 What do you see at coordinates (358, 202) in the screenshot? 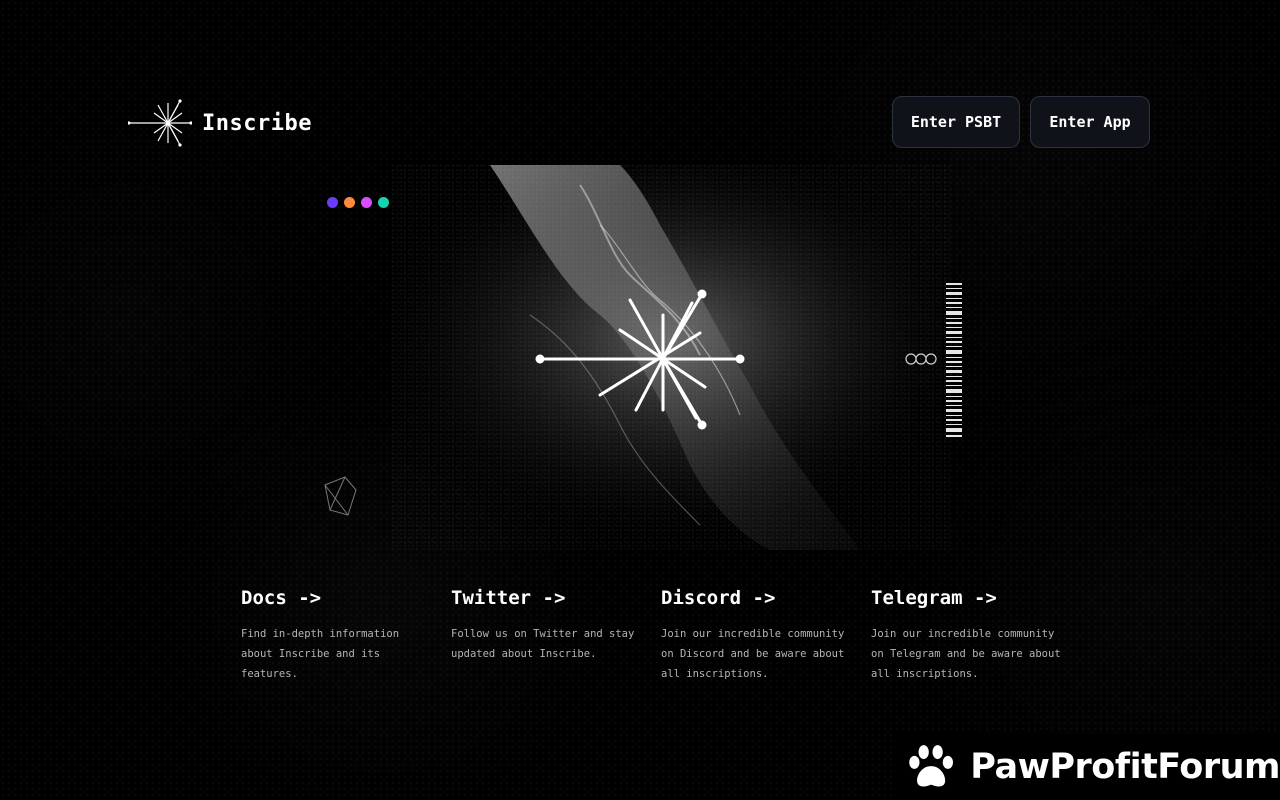
I see `window-dots` at bounding box center [358, 202].